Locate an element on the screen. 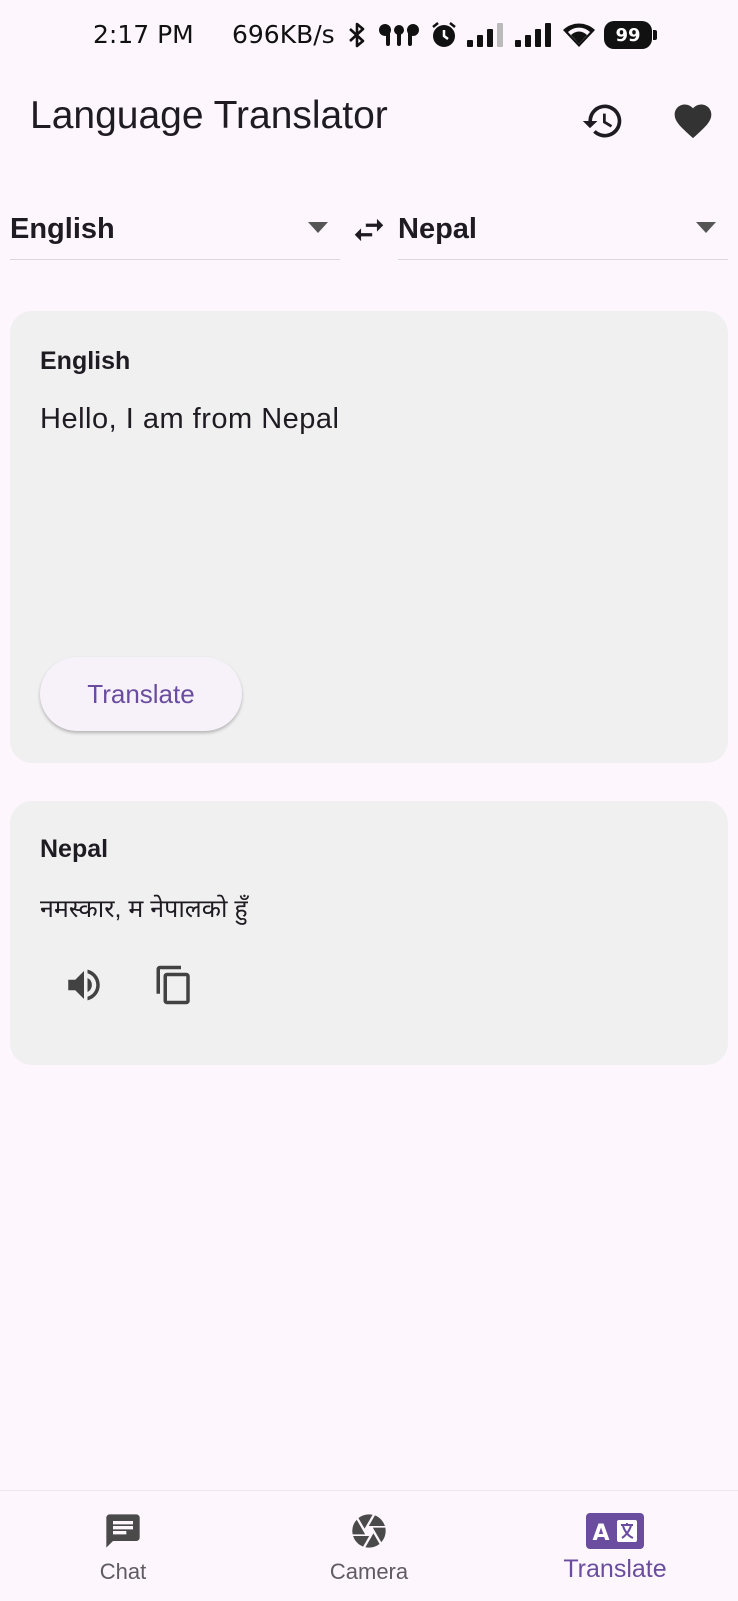  chat-icon is located at coordinates (123, 1531).